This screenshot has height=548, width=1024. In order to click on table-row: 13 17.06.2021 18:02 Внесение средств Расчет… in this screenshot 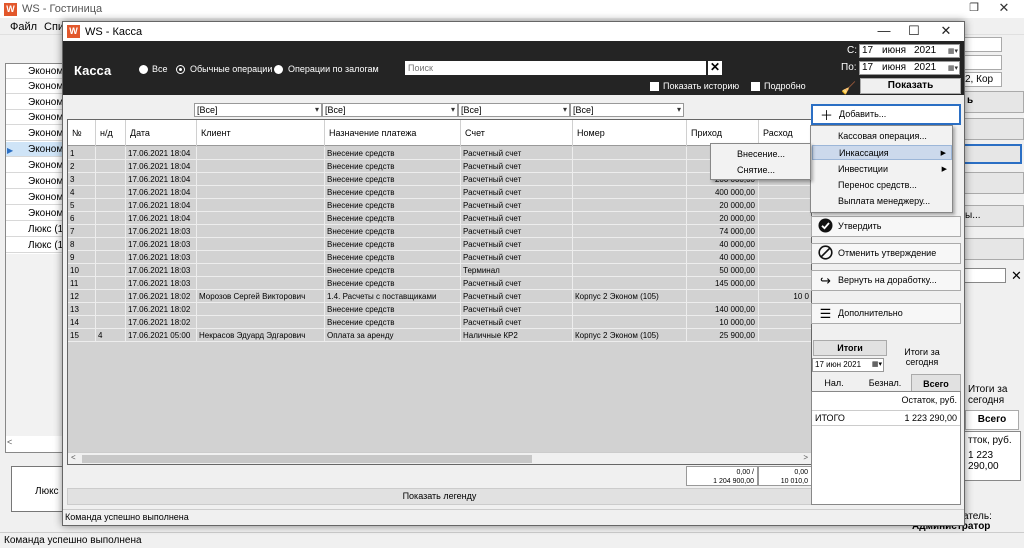, I will do `click(439, 309)`.